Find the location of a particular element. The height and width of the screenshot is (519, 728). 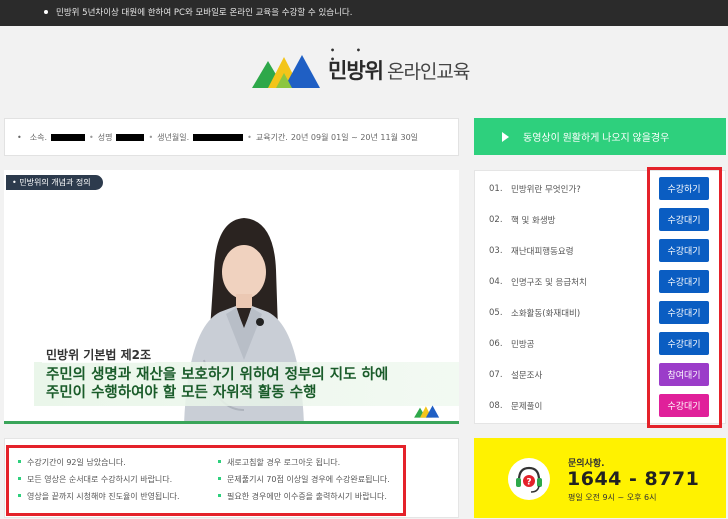

birth-label: 생년월일. is located at coordinates (173, 137).